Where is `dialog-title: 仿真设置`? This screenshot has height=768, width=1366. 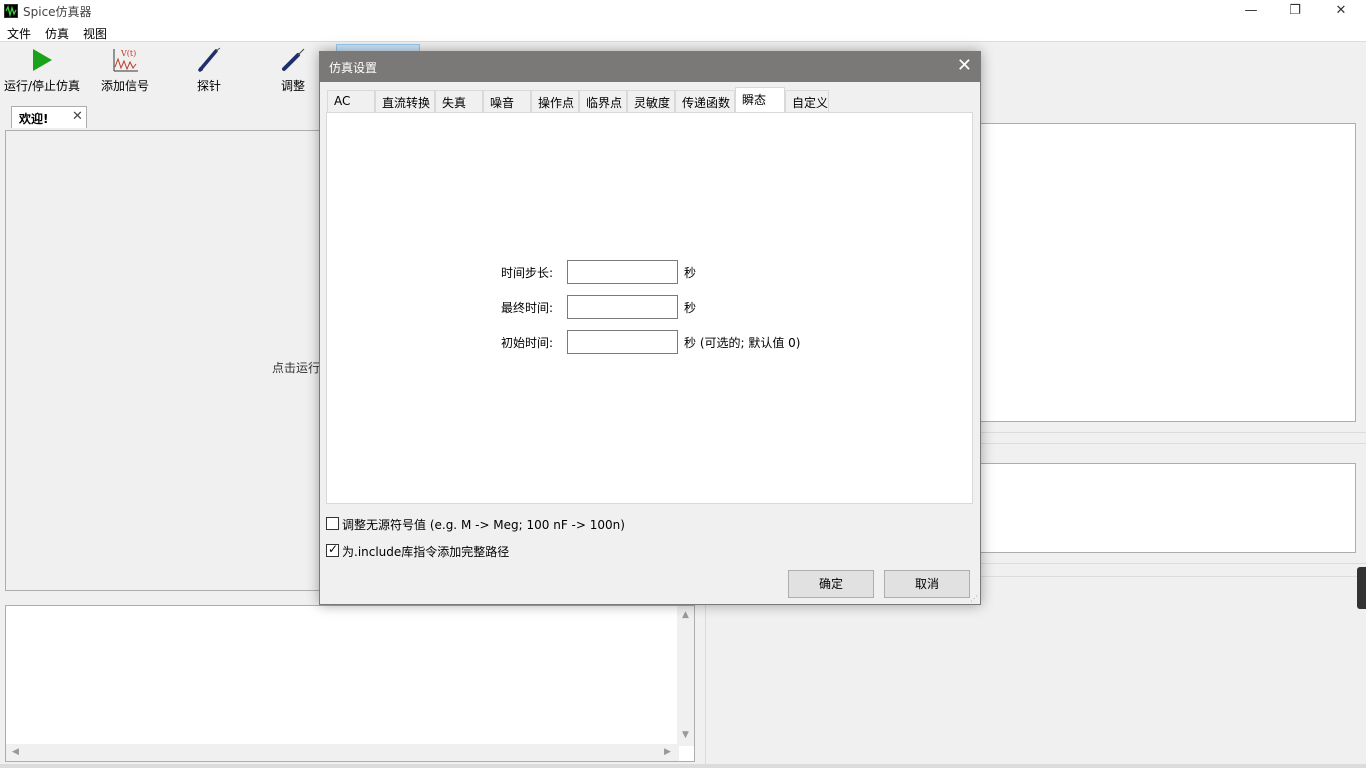 dialog-title: 仿真设置 is located at coordinates (353, 68).